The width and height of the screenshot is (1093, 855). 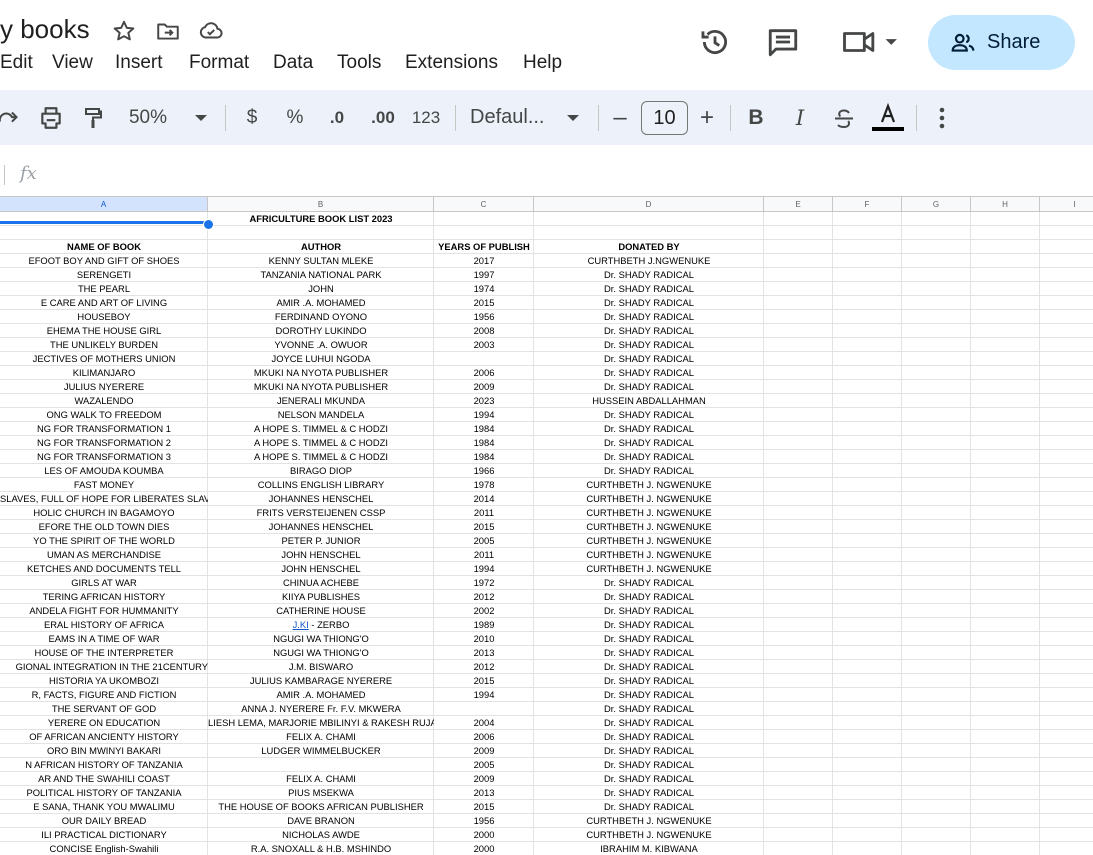 I want to click on document-title: y books, so click(x=45, y=29).